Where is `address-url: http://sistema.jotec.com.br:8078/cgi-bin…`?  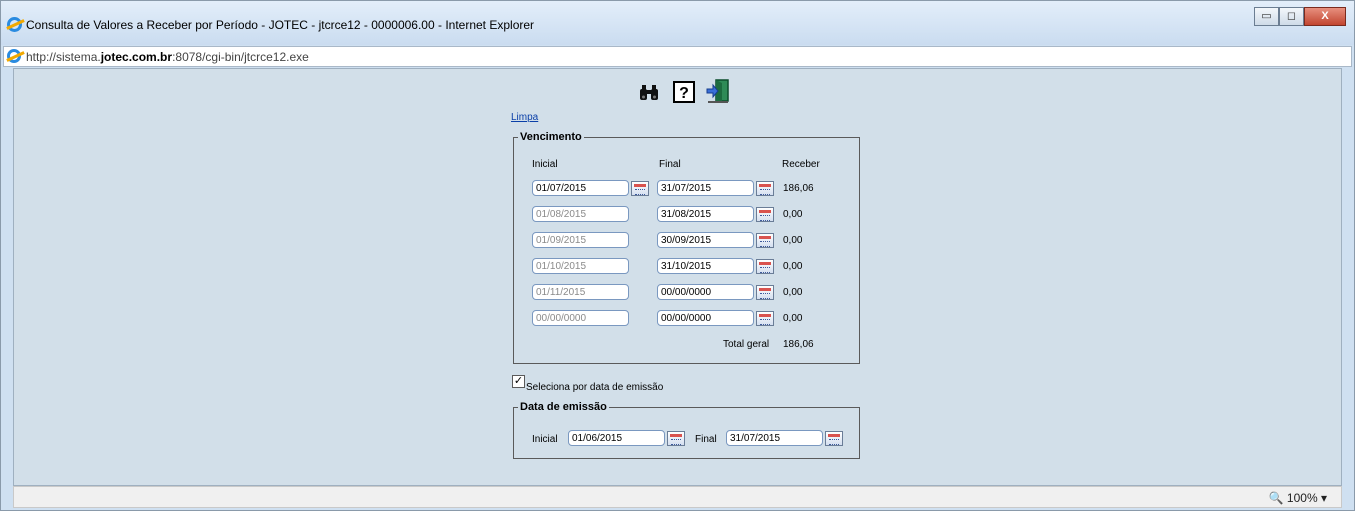
address-url: http://sistema.jotec.com.br:8078/cgi-bin… is located at coordinates (167, 57).